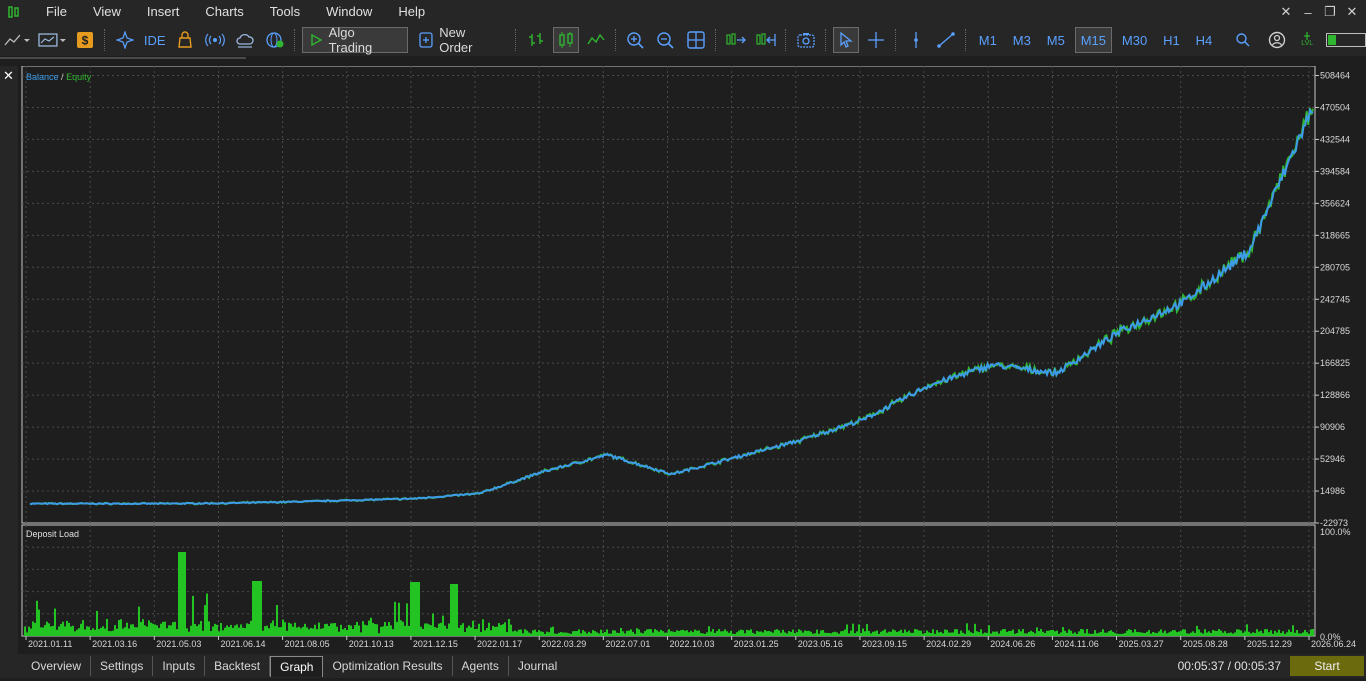 This screenshot has width=1366, height=681. Describe the element at coordinates (185, 40) in the screenshot. I see `market-bag-icon` at that location.